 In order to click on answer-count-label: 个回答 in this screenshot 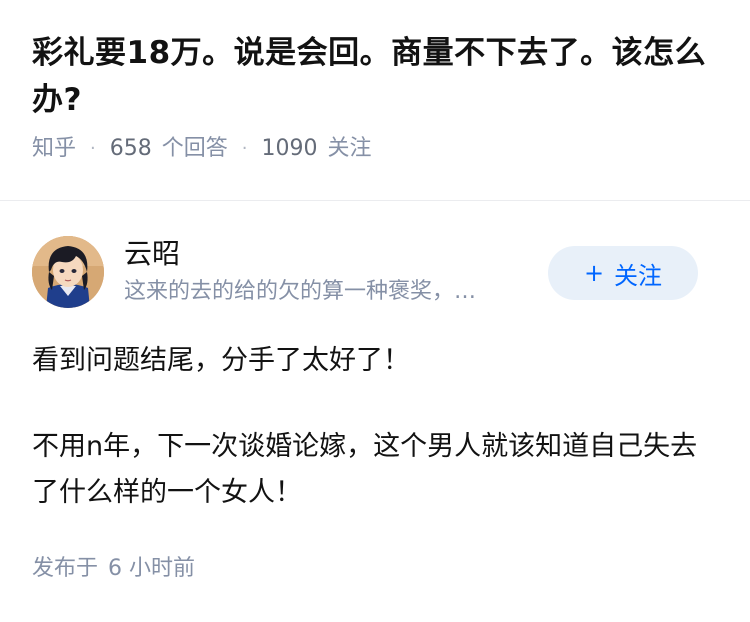, I will do `click(195, 149)`.